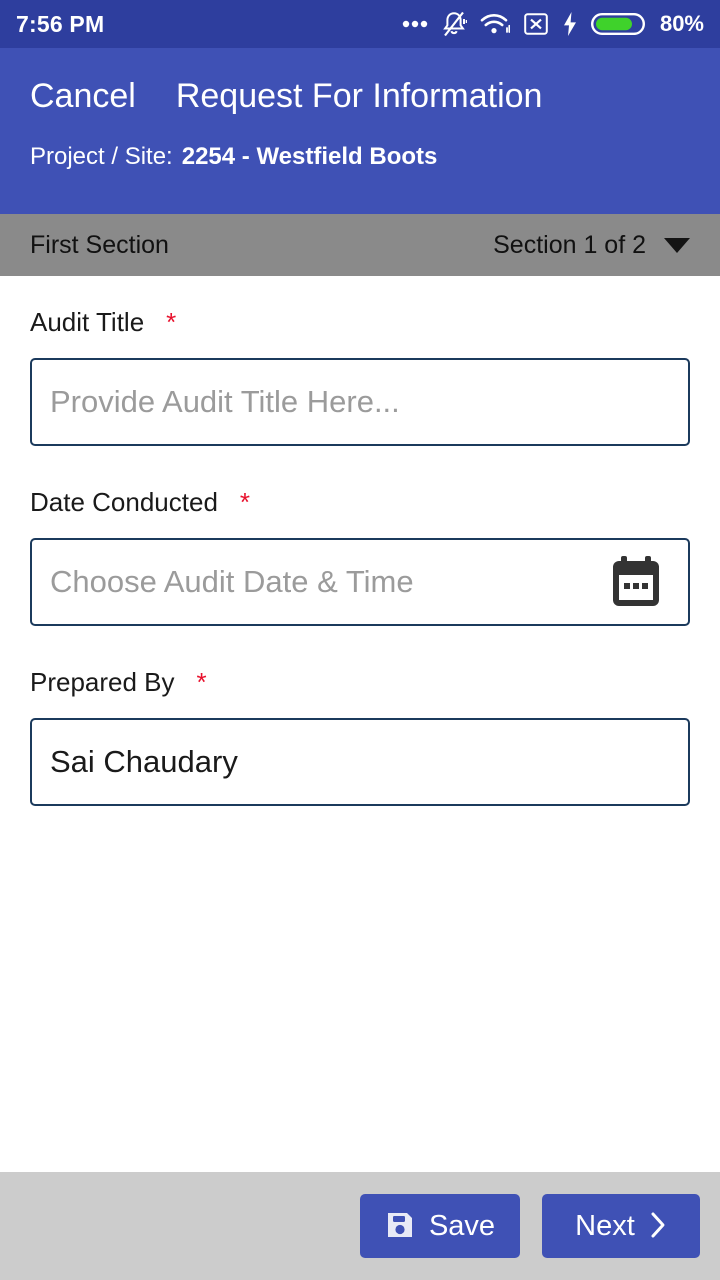  What do you see at coordinates (101, 157) in the screenshot?
I see `project-site-label: Project / Site:` at bounding box center [101, 157].